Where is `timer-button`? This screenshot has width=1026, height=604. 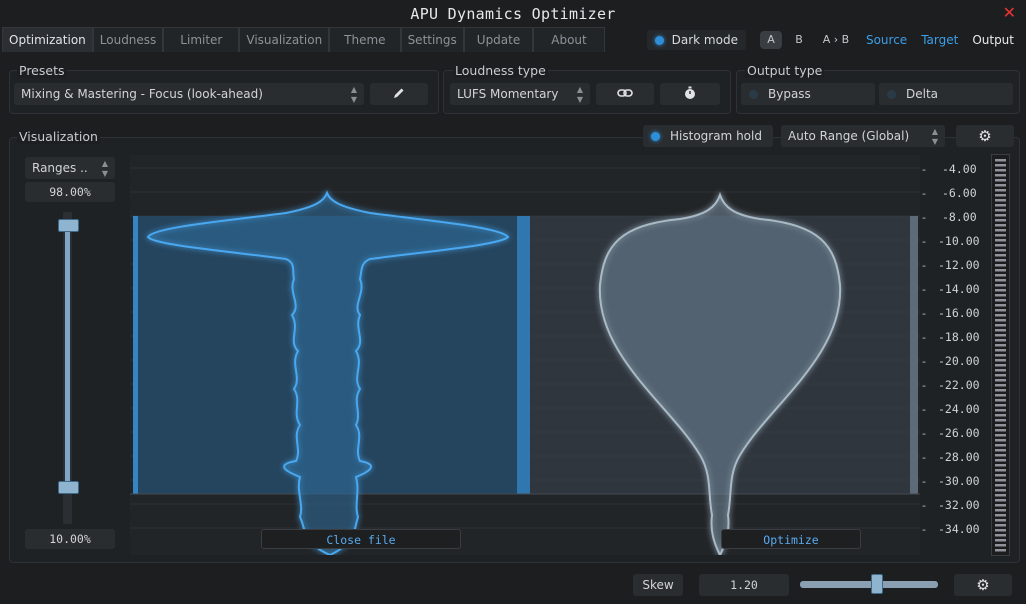
timer-button is located at coordinates (690, 94).